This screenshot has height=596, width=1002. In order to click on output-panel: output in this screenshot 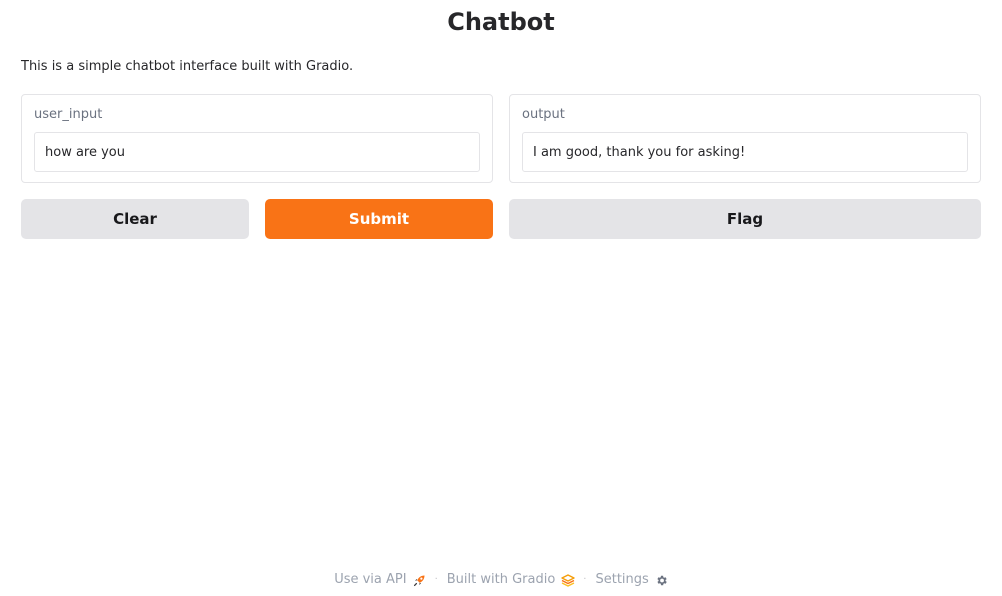, I will do `click(745, 138)`.